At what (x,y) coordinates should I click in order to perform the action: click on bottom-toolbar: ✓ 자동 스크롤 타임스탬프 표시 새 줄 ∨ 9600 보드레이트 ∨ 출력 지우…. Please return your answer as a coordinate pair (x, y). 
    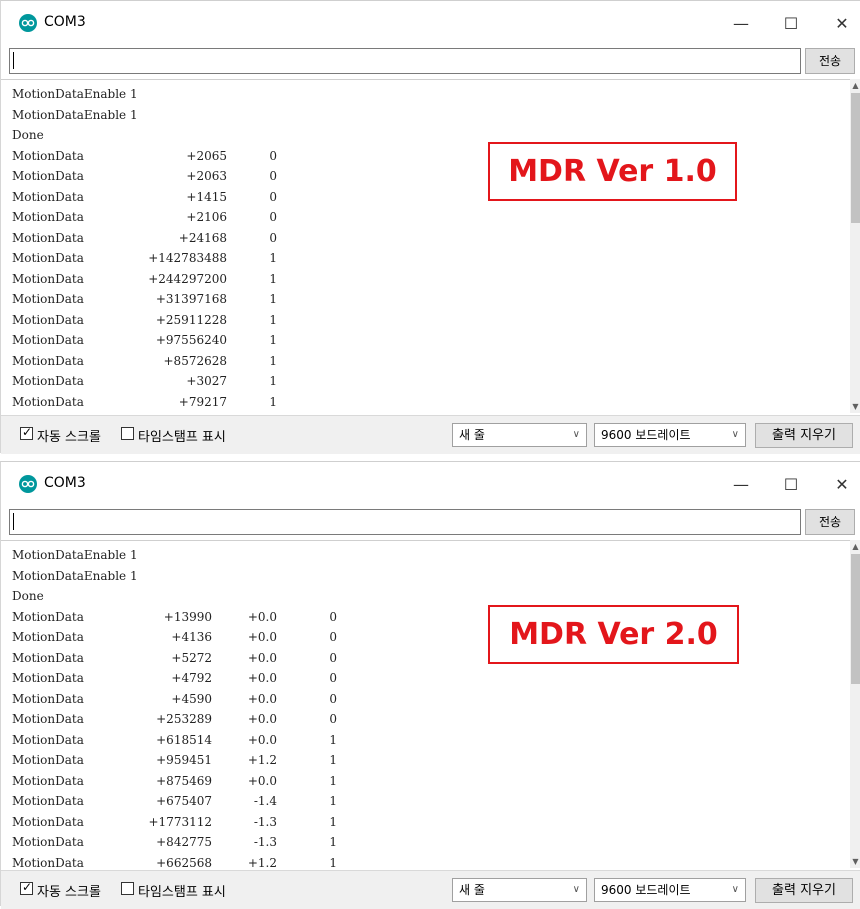
    Looking at the image, I should click on (430, 434).